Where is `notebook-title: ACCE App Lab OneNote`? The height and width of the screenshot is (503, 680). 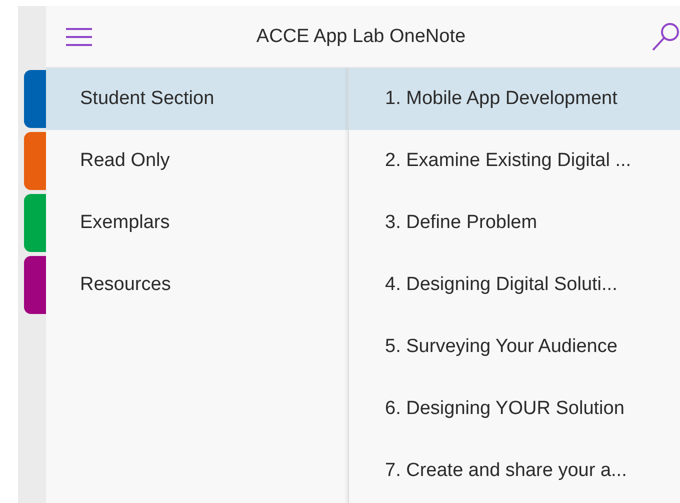 notebook-title: ACCE App Lab OneNote is located at coordinates (361, 37).